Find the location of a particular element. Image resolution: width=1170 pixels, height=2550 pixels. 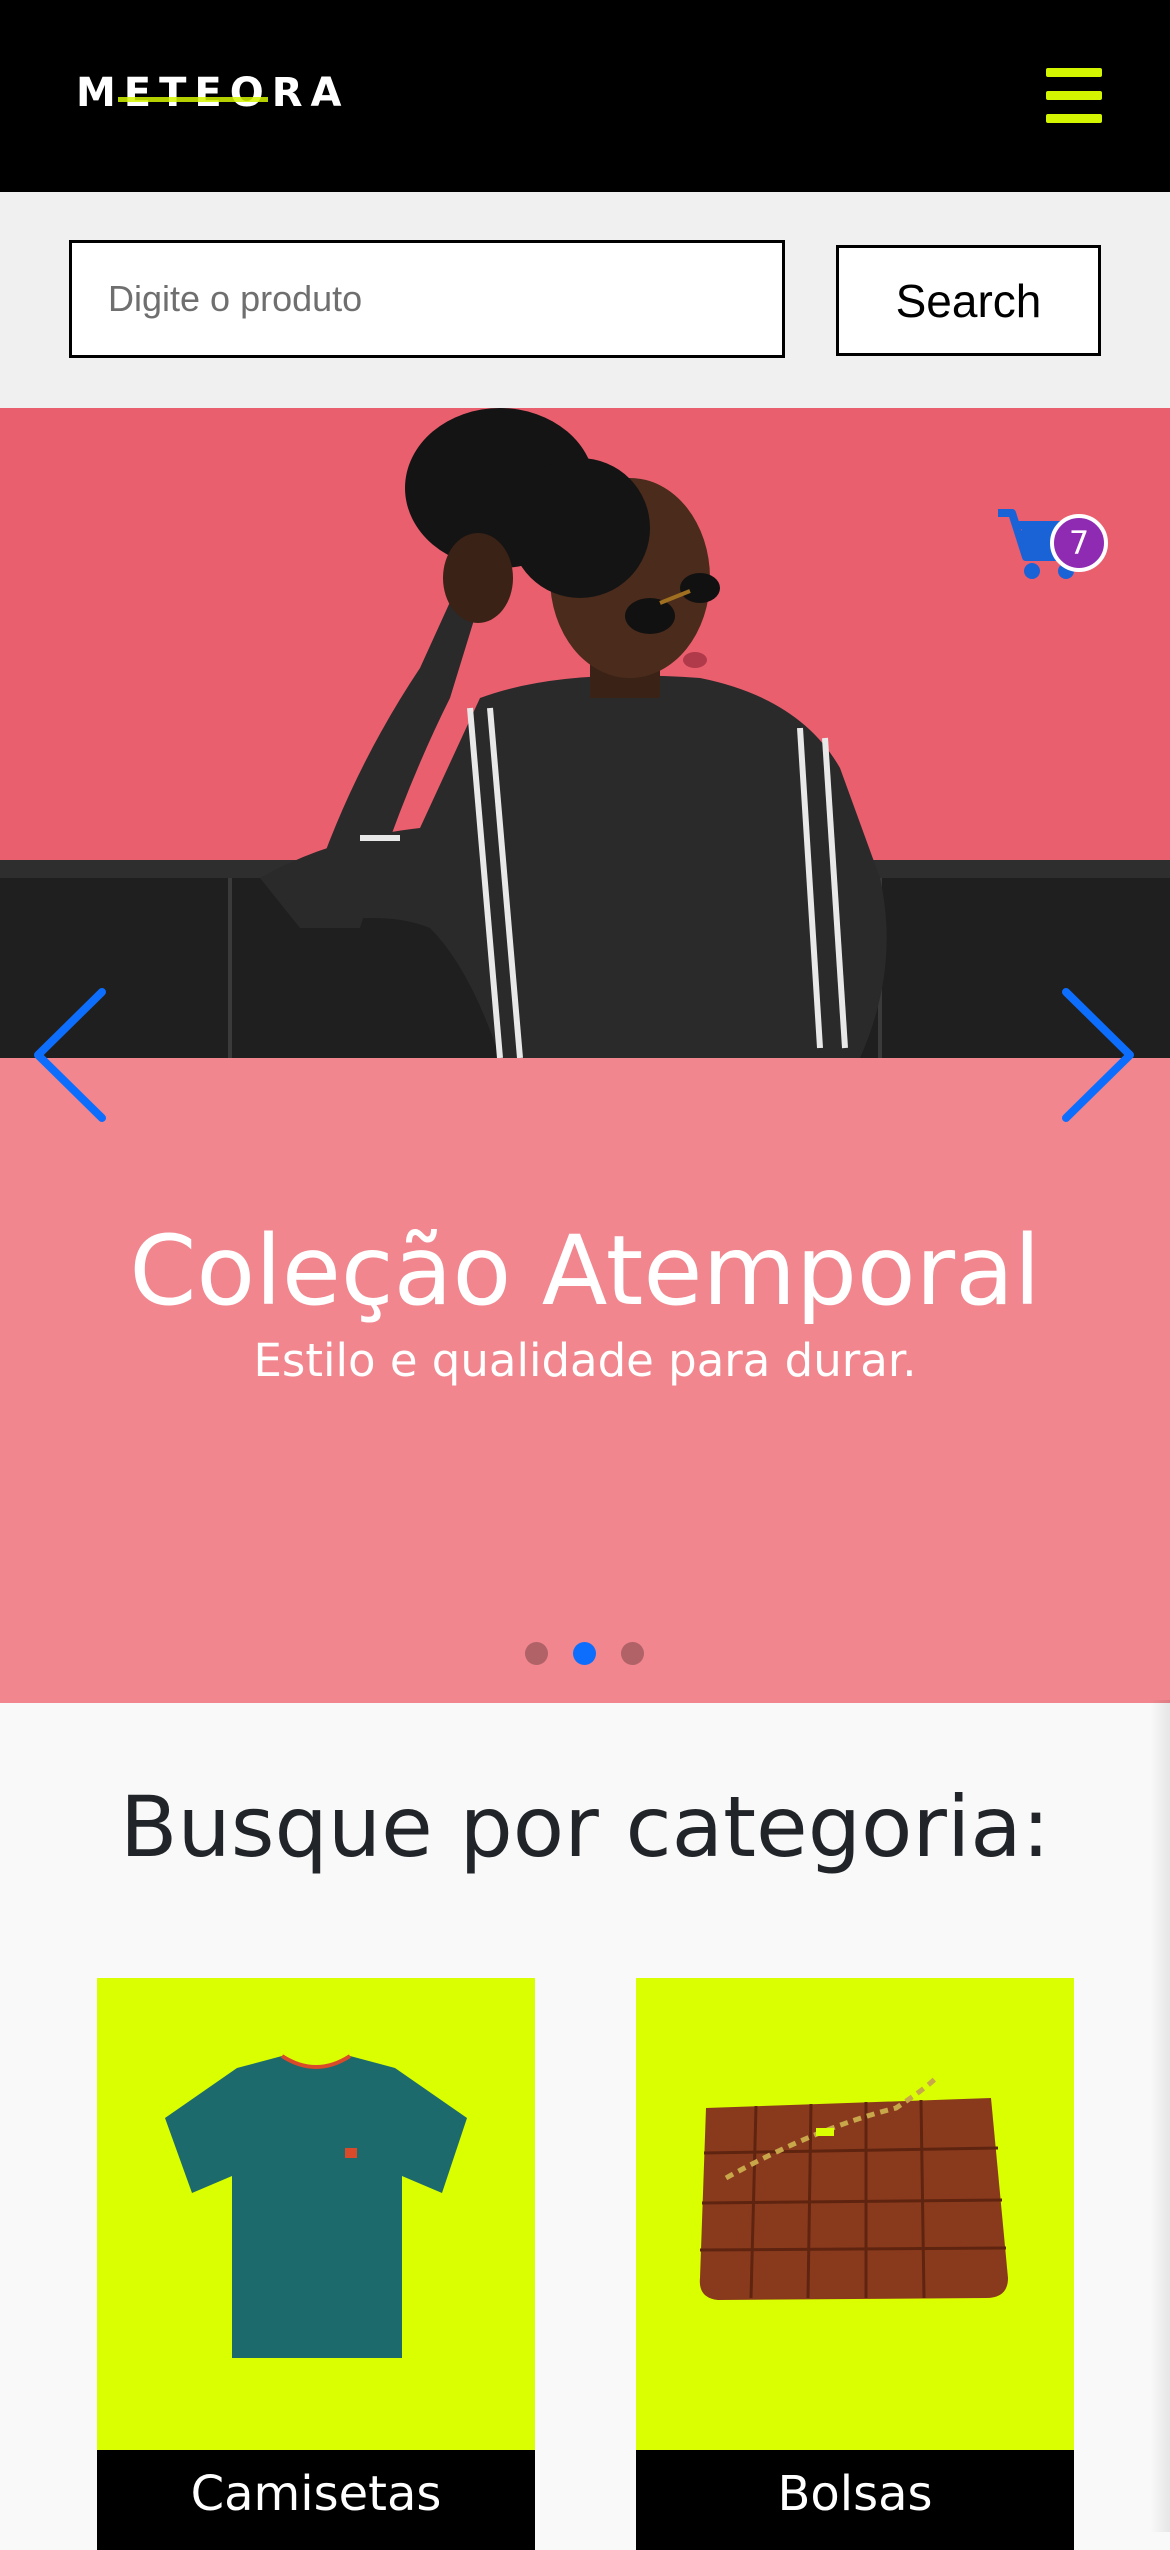

logo-accent-line is located at coordinates (193, 99).